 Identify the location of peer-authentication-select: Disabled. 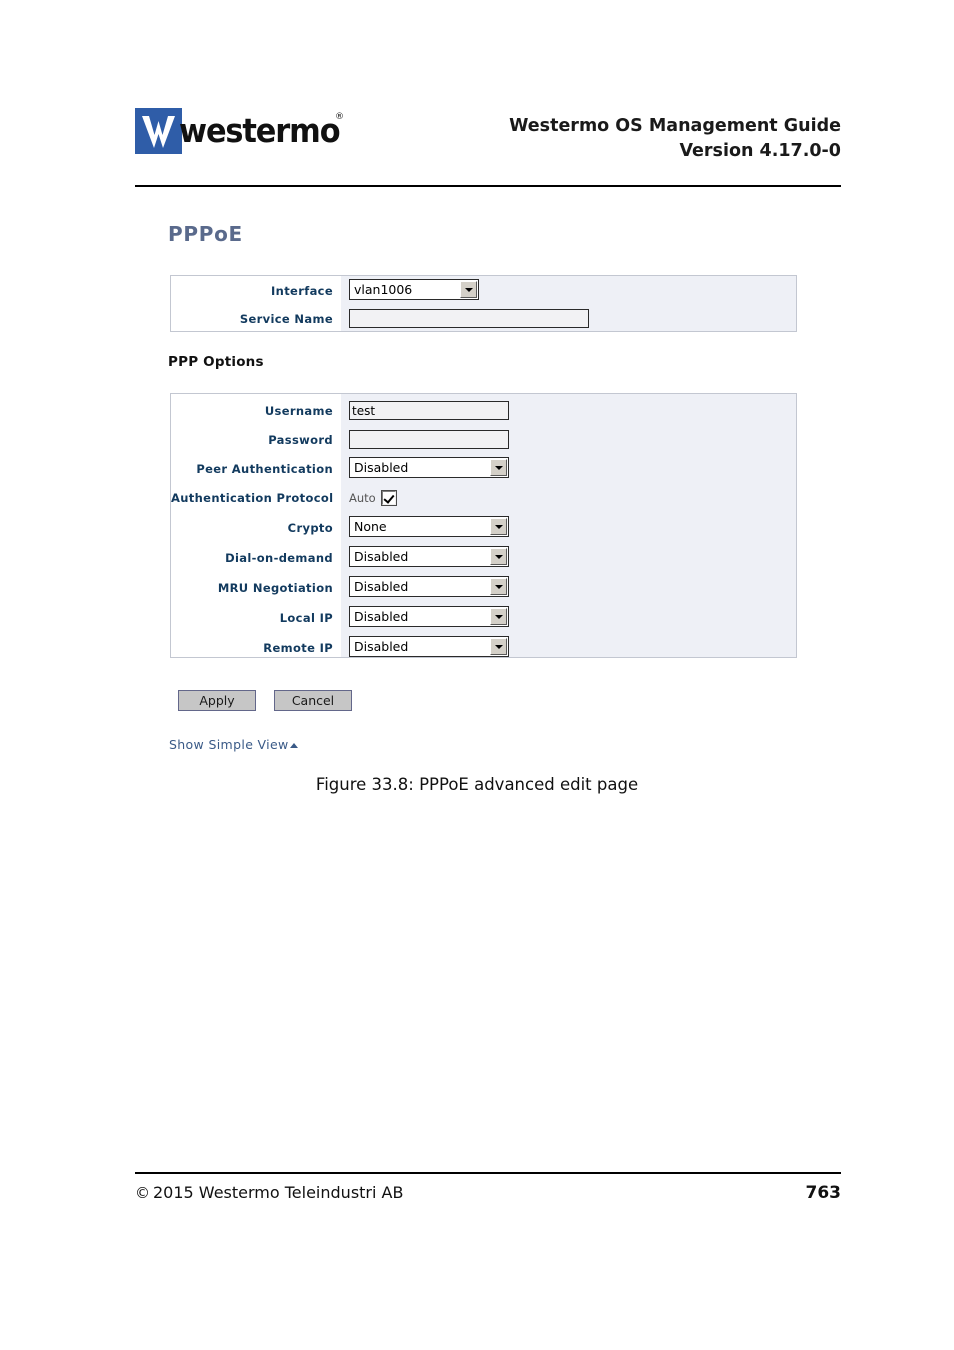
(429, 467).